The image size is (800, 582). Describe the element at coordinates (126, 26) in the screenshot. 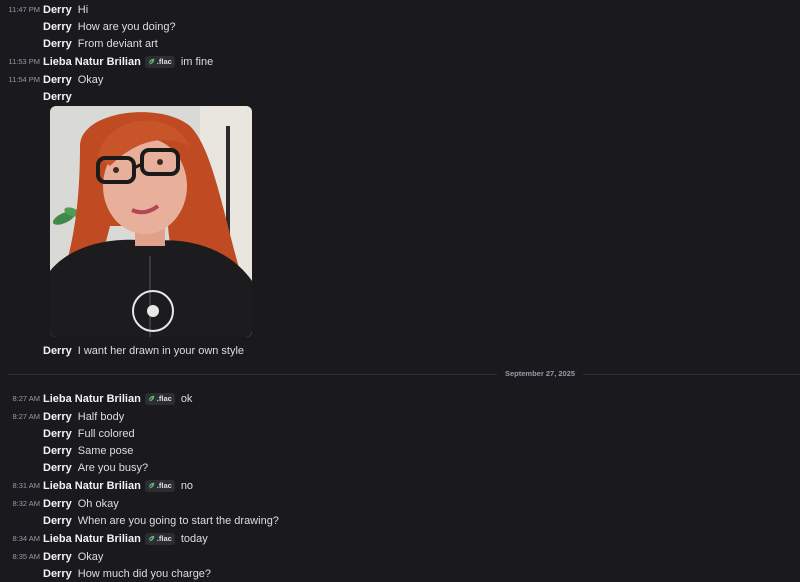

I see `message-text: How are you doing?` at that location.